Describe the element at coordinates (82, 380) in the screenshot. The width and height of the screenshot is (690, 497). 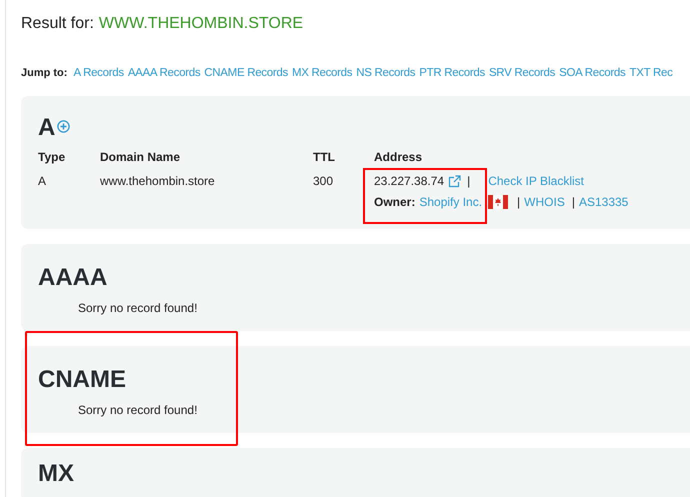
I see `section-heading: CNAME` at that location.